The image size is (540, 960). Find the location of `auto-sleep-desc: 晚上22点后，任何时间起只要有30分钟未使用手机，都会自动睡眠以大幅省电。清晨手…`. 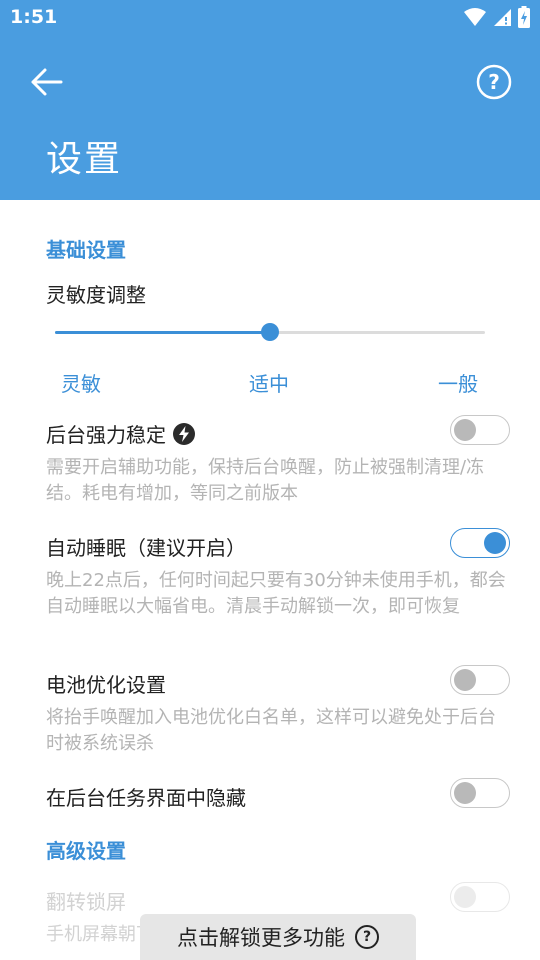

auto-sleep-desc: 晚上22点后，任何时间起只要有30分钟未使用手机，都会自动睡眠以大幅省电。清晨手… is located at coordinates (276, 593).